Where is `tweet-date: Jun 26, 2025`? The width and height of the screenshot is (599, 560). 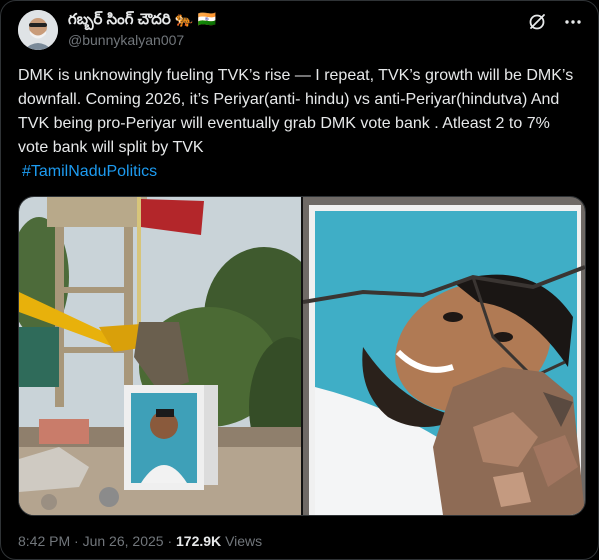 tweet-date: Jun 26, 2025 is located at coordinates (123, 541).